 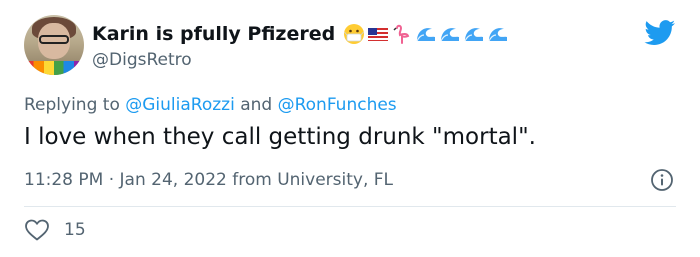 I want to click on flamingo-icon, so click(x=401, y=34).